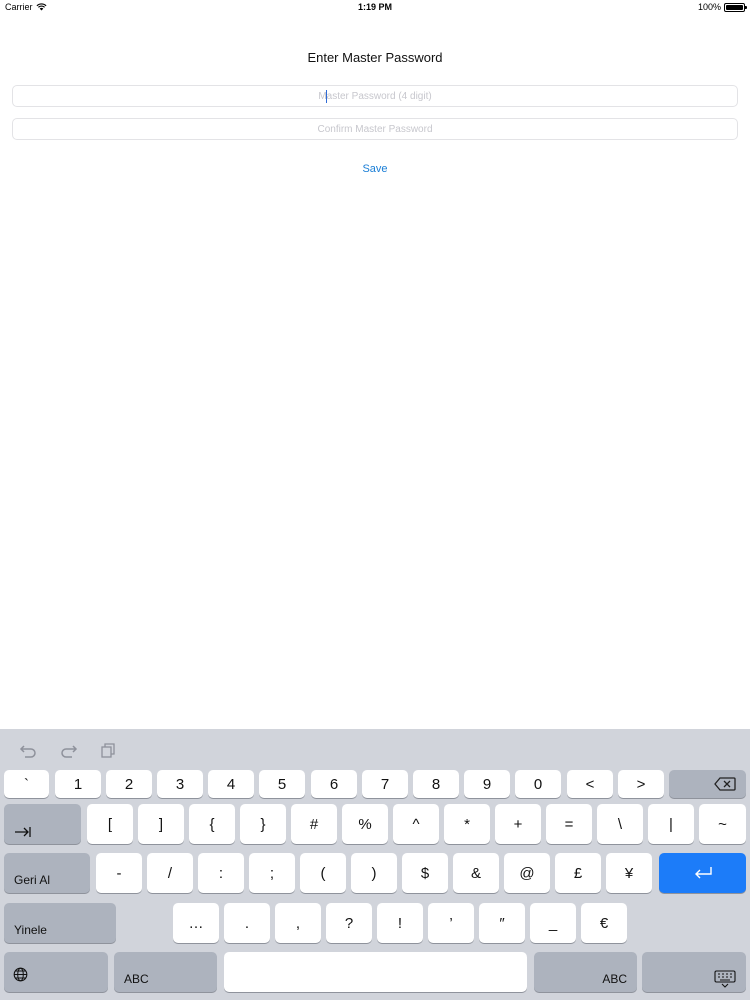 Image resolution: width=750 pixels, height=1000 pixels. What do you see at coordinates (467, 824) in the screenshot?
I see `key-asterisk: *` at bounding box center [467, 824].